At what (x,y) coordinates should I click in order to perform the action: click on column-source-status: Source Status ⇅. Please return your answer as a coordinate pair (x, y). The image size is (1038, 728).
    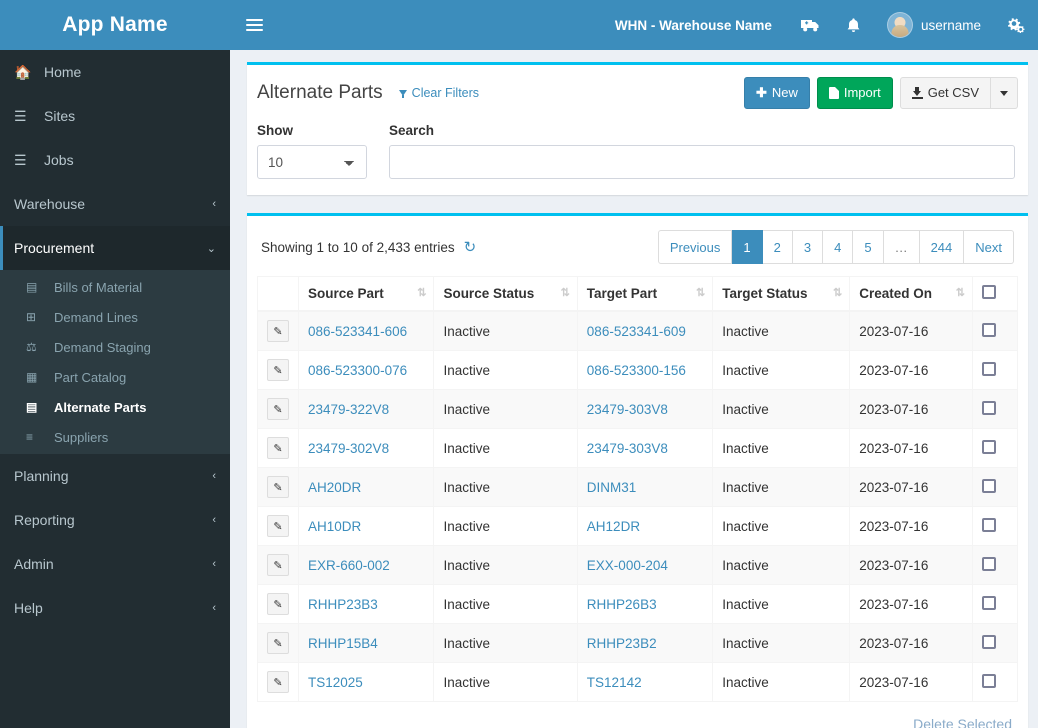
    Looking at the image, I should click on (505, 294).